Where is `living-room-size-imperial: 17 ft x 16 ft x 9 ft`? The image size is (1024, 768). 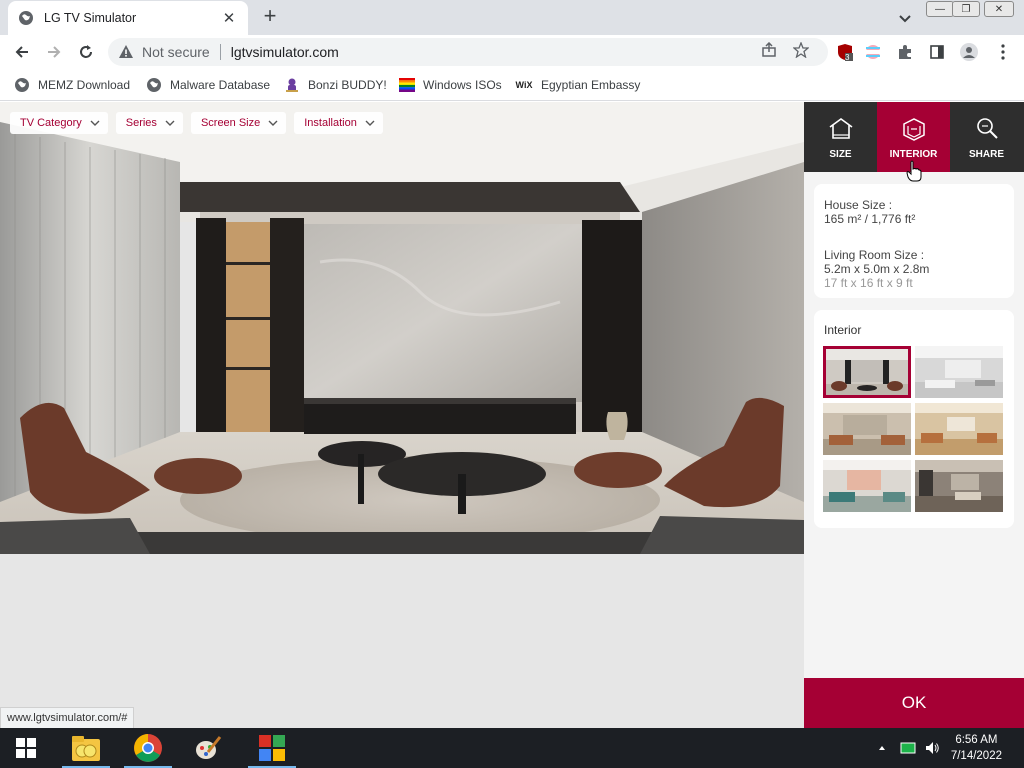 living-room-size-imperial: 17 ft x 16 ft x 9 ft is located at coordinates (868, 283).